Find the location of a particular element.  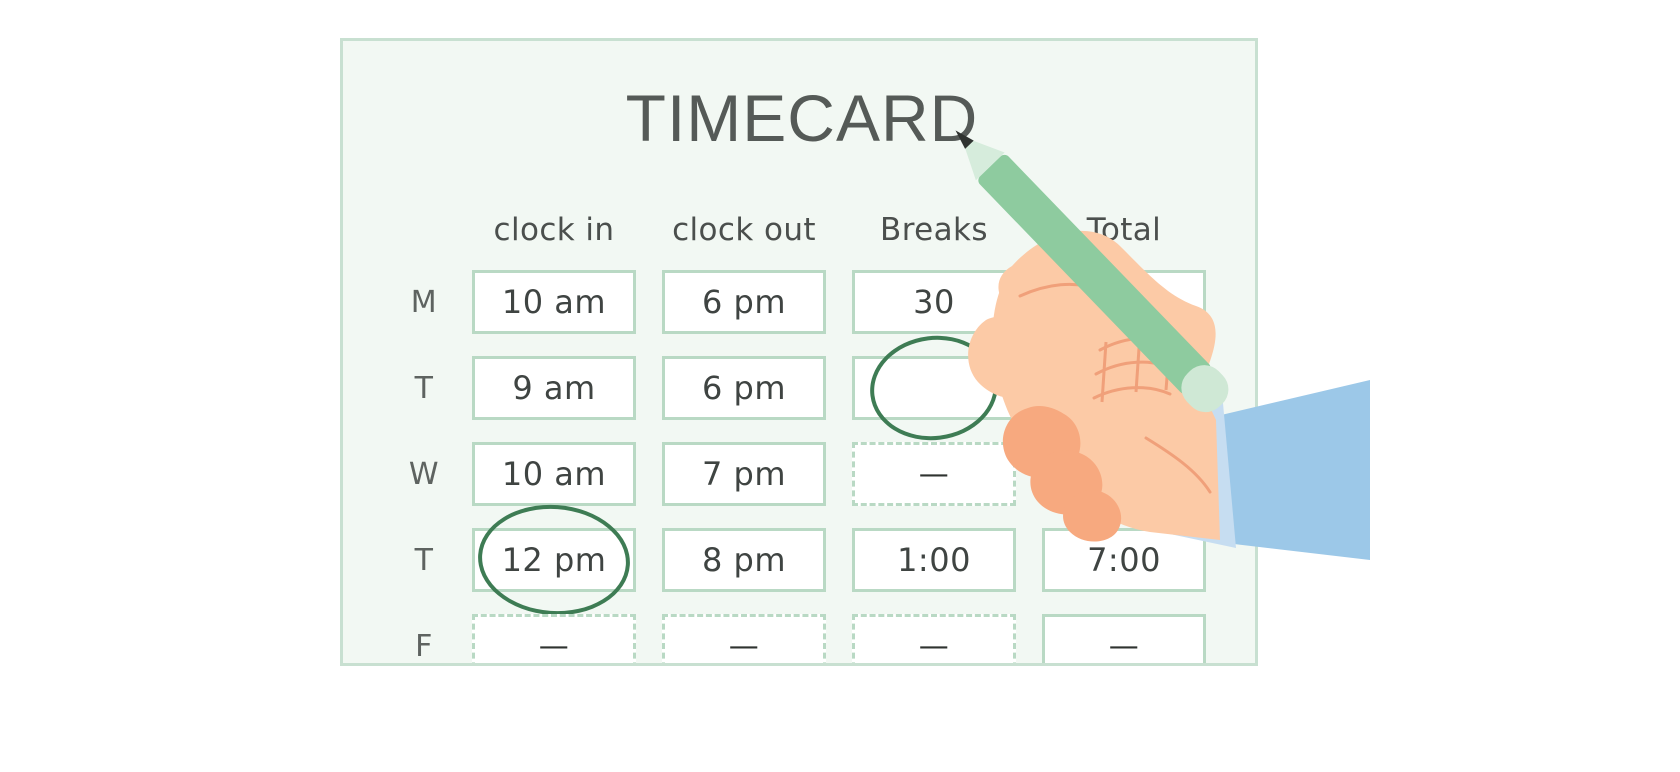

row-label-monday: M is located at coordinates (424, 302).